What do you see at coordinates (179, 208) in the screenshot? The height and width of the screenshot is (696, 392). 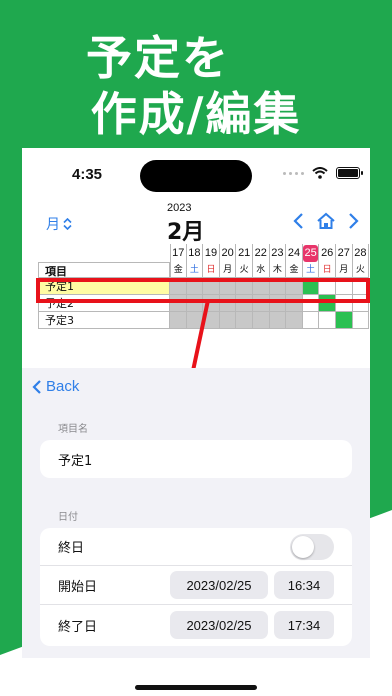 I see `year-label: 2023` at bounding box center [179, 208].